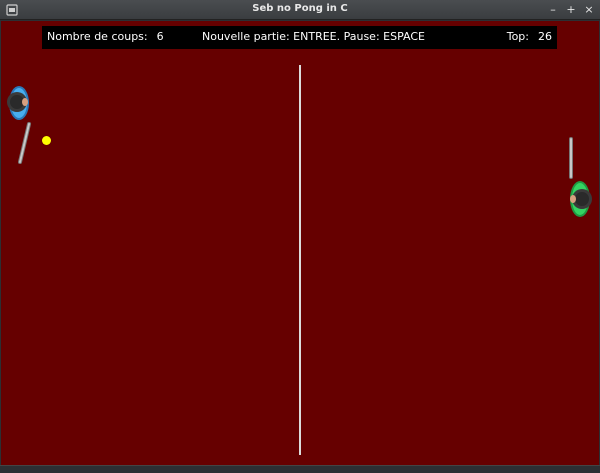 The image size is (600, 473). What do you see at coordinates (589, 10) in the screenshot?
I see `close-button: ×` at bounding box center [589, 10].